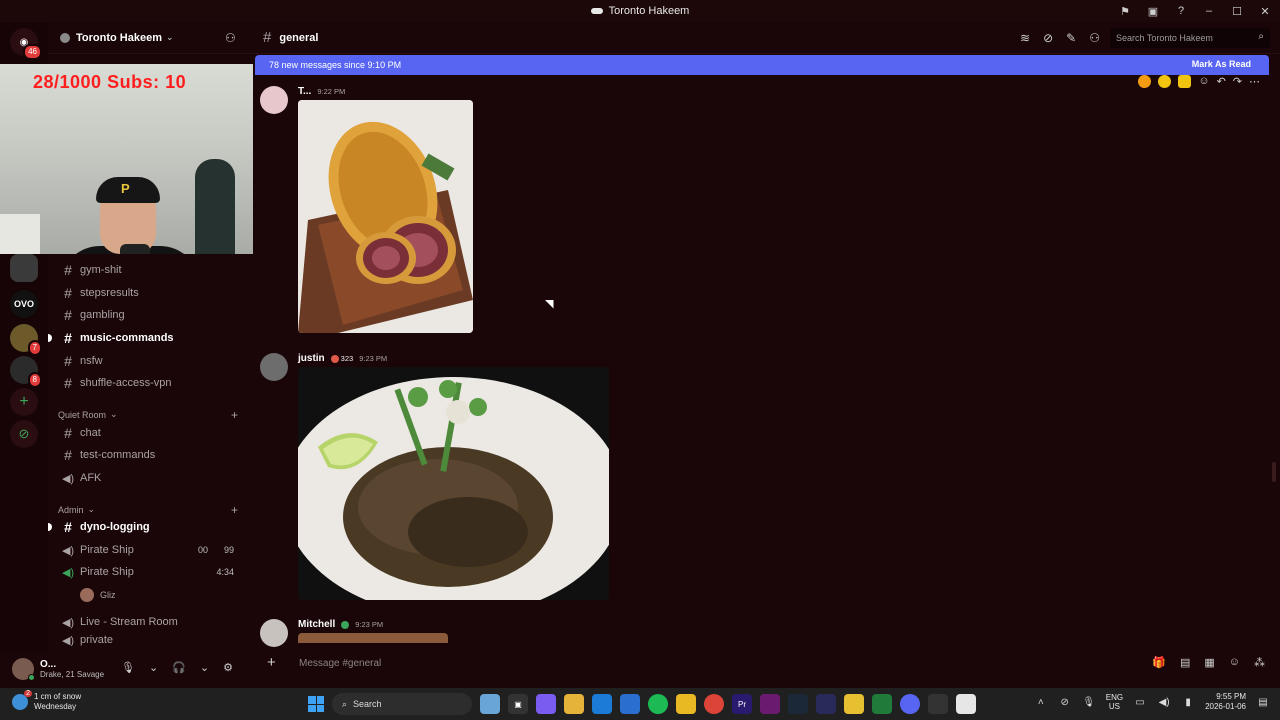  What do you see at coordinates (1221, 81) in the screenshot?
I see `reply-icon: ↶` at bounding box center [1221, 81].